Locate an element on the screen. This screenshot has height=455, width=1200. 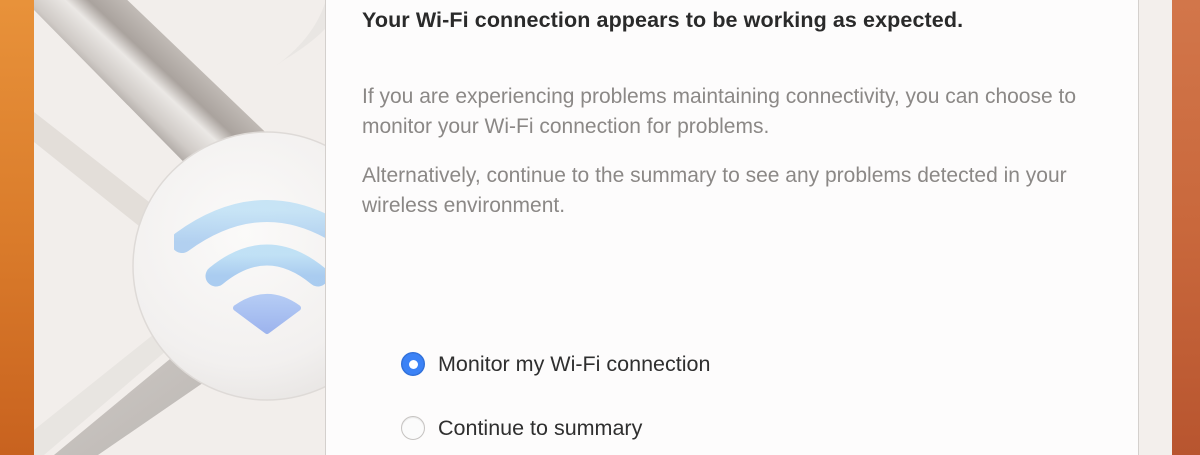
radio-continue-to-summary: Continue to summary is located at coordinates (521, 428).